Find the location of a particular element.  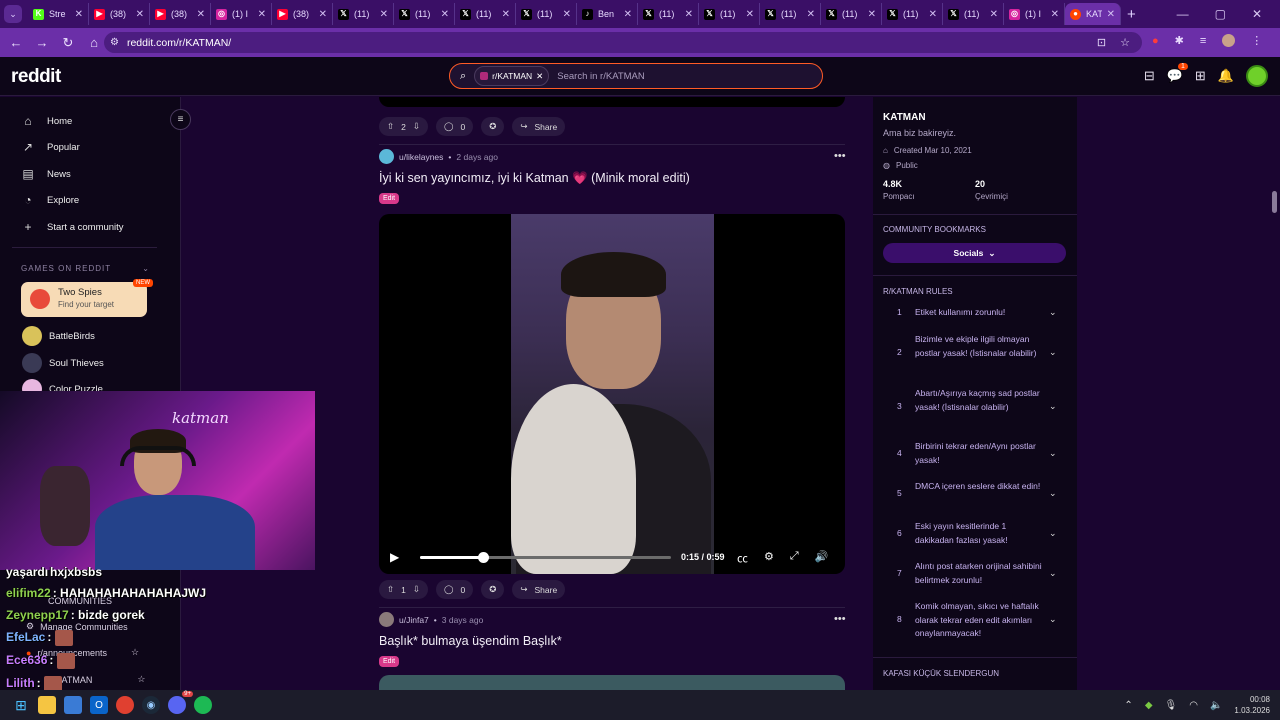

tab-1: ▶ (38) ✕ is located at coordinates (119, 14).